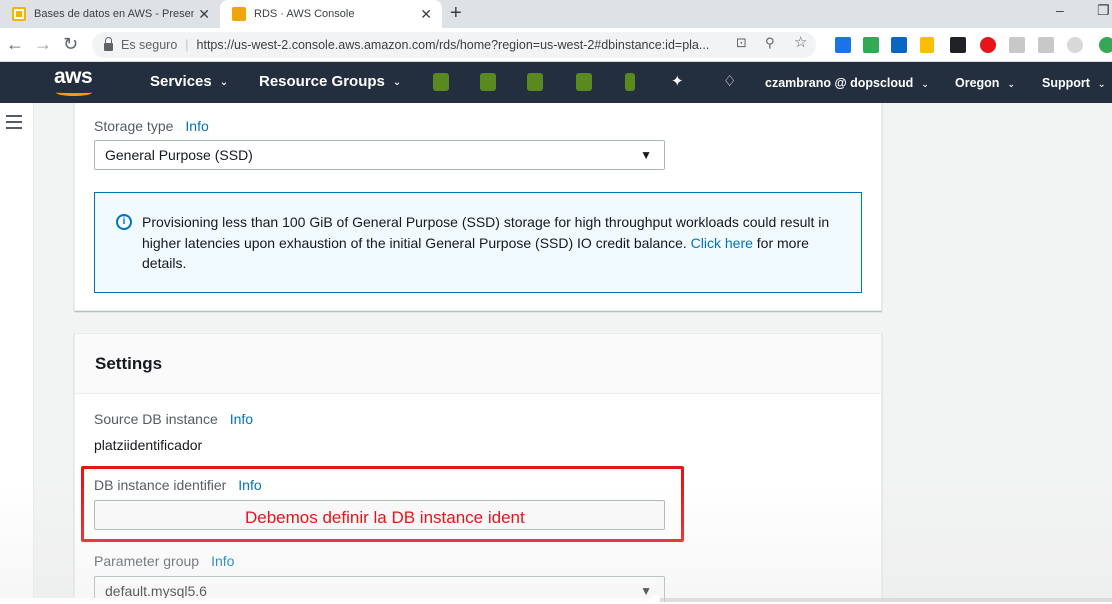 This screenshot has height=604, width=1112. I want to click on services-menu: Services ⌄, so click(189, 81).